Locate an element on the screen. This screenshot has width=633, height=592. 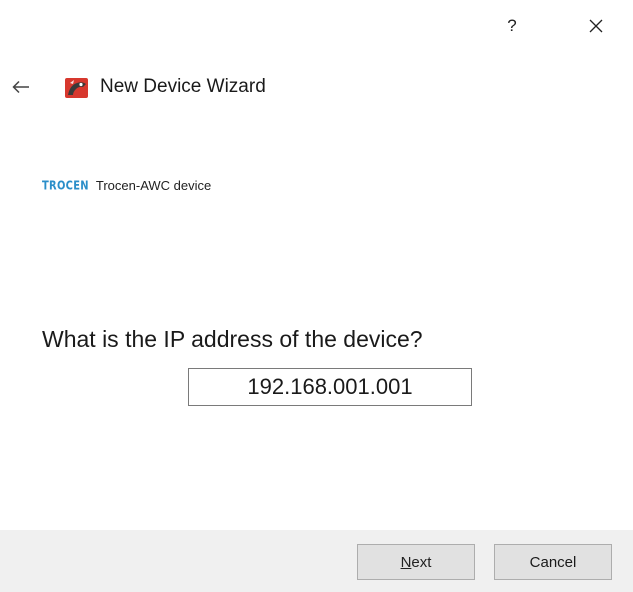
device-row: TROCEN Trocen-AWC device is located at coordinates (126, 185).